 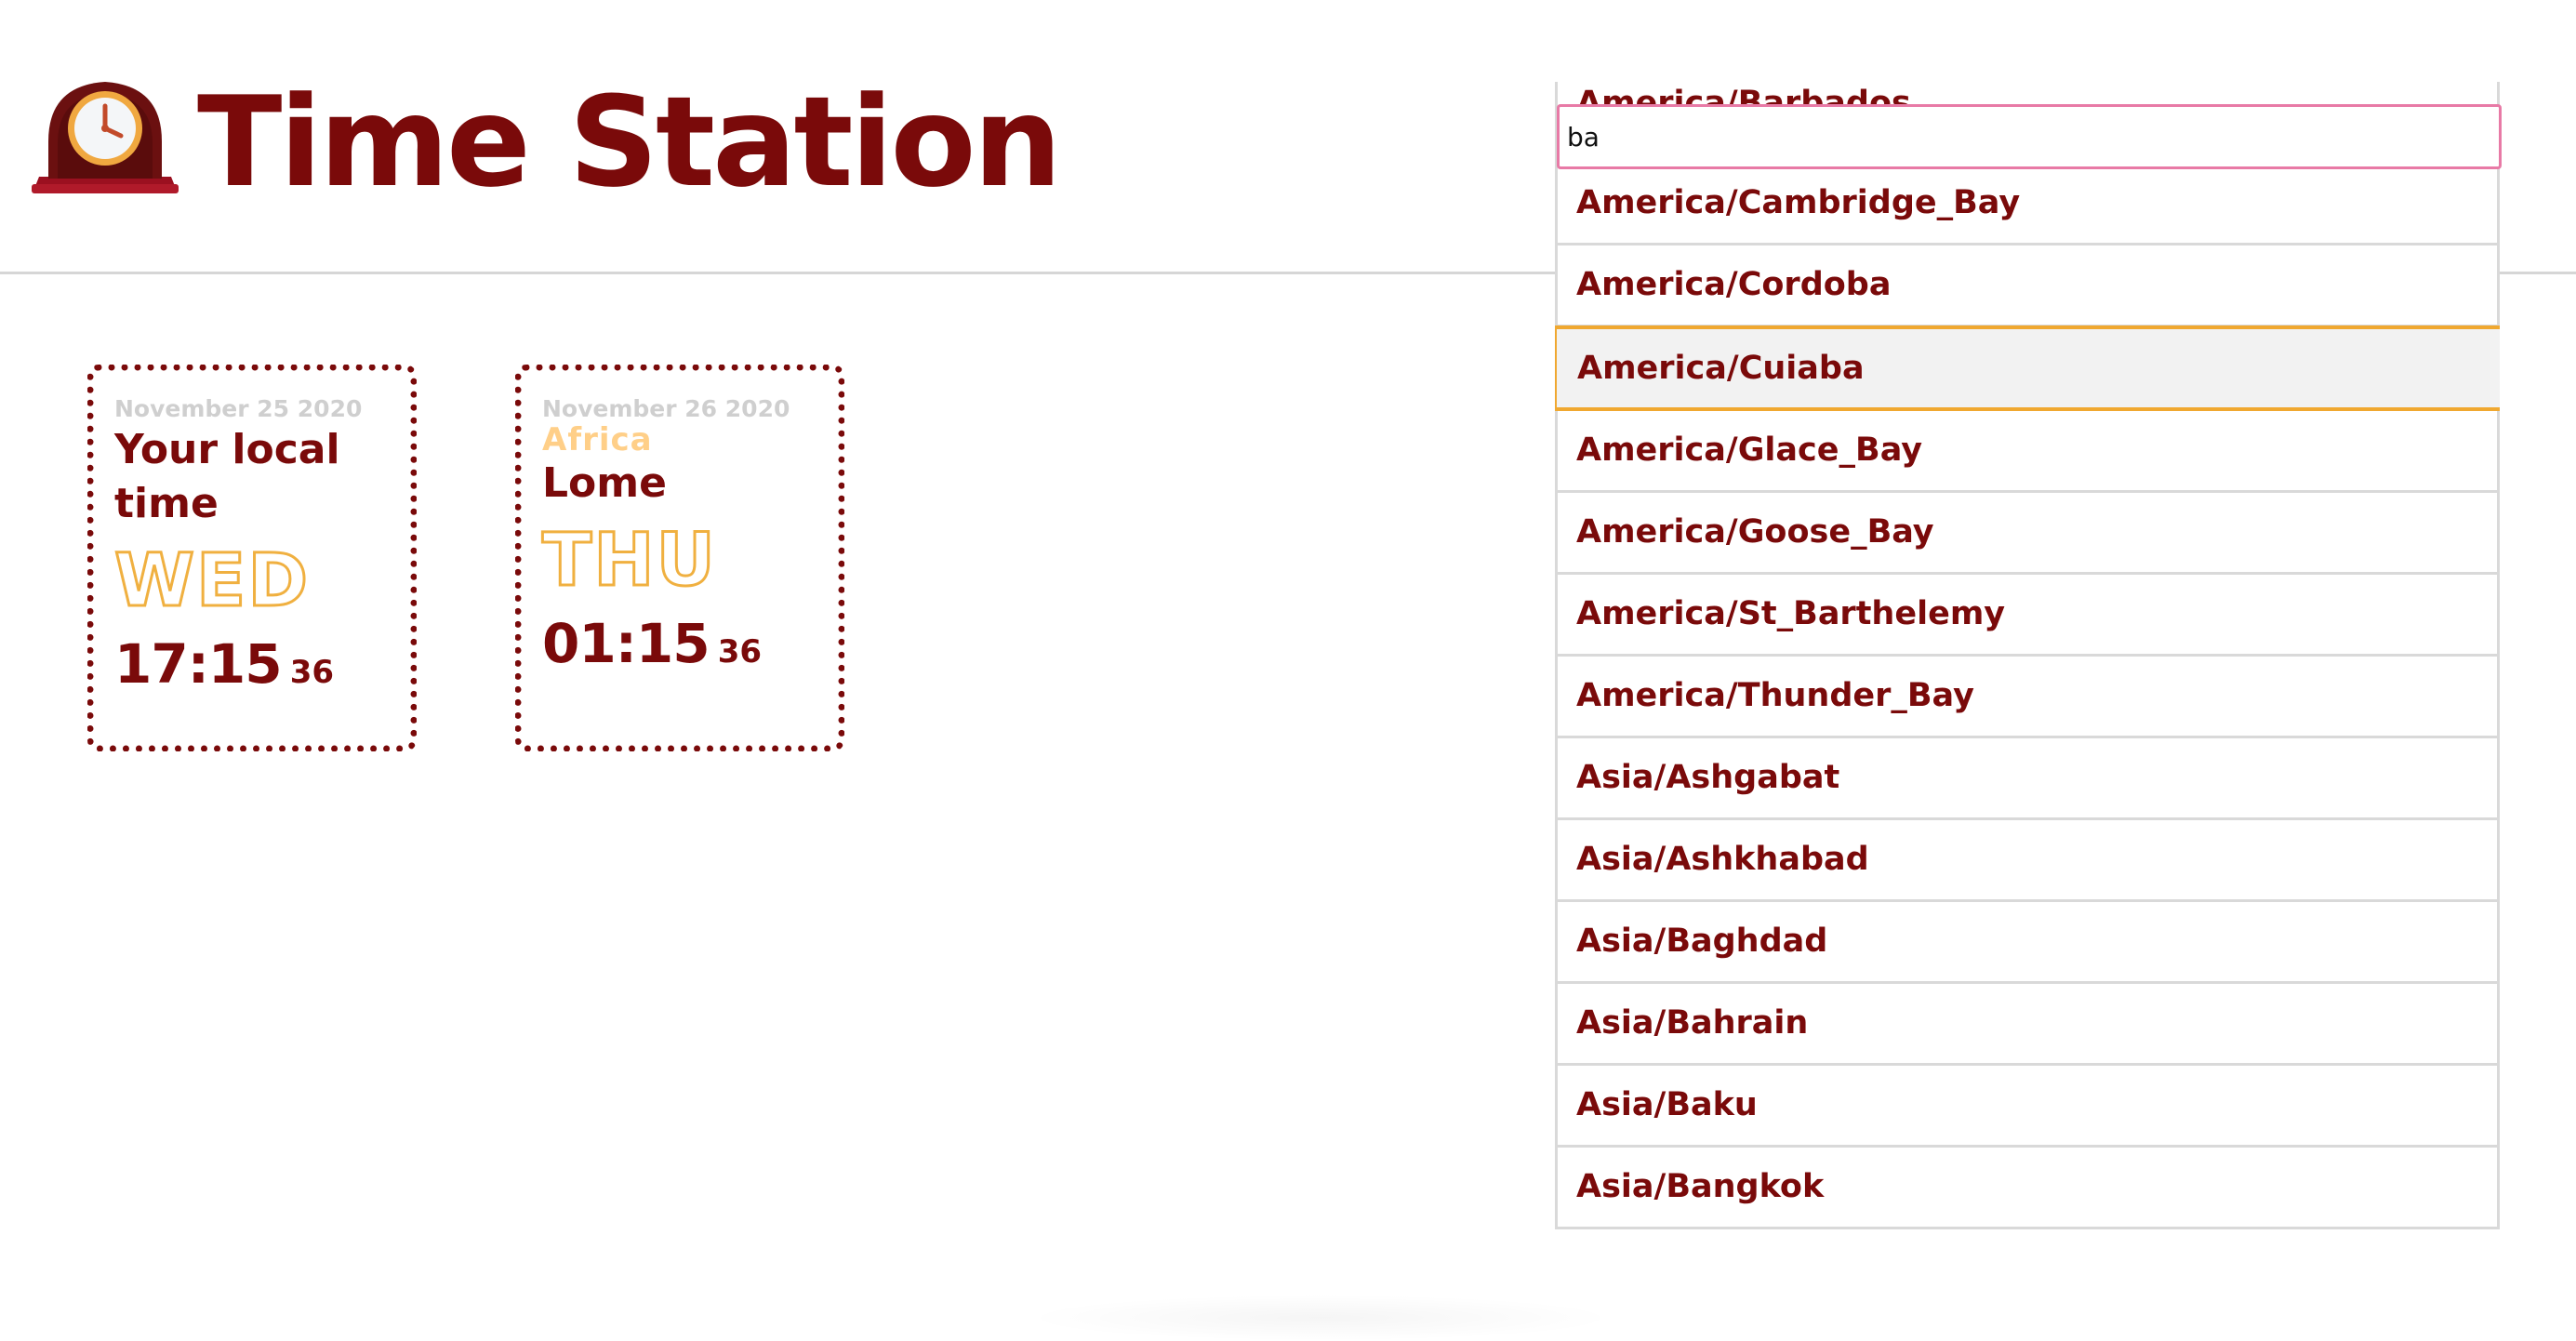 I want to click on suggestion-item: America/Cambridge_Bay, so click(x=2027, y=205).